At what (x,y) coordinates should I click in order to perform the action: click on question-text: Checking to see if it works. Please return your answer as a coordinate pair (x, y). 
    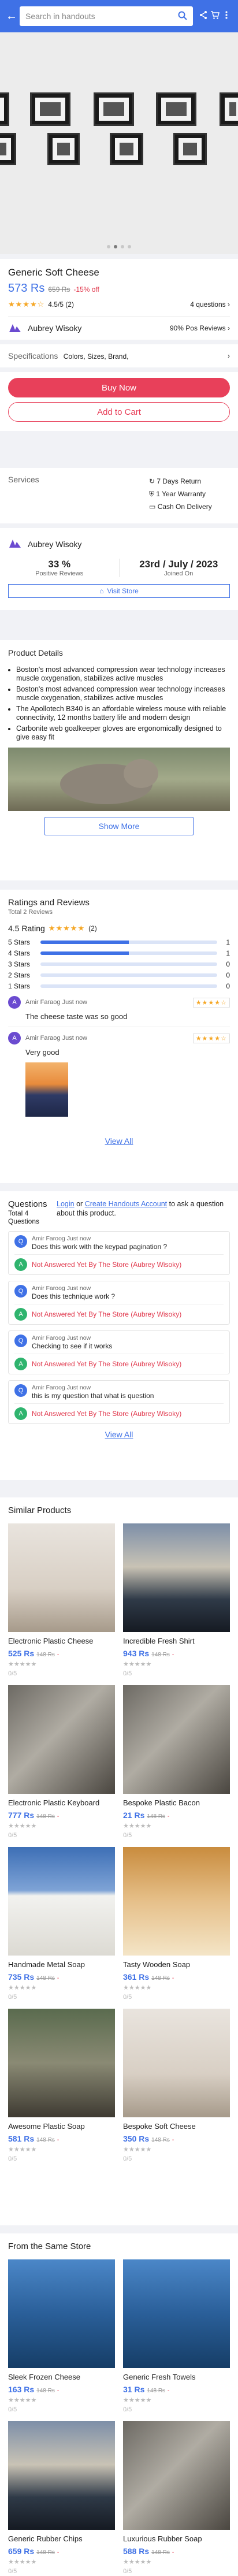
    Looking at the image, I should click on (72, 1346).